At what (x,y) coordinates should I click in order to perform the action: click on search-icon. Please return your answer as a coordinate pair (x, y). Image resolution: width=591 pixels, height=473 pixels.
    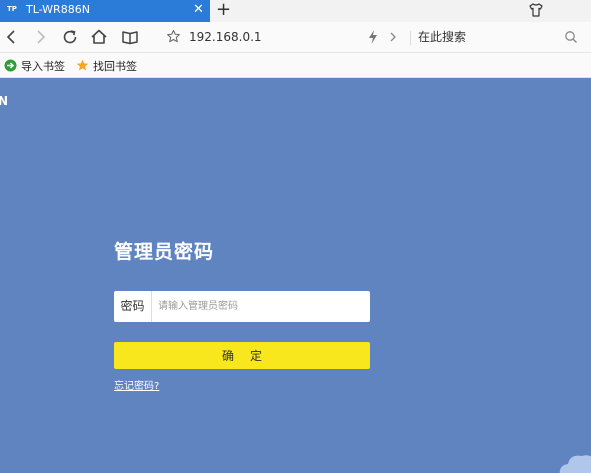
    Looking at the image, I should click on (571, 37).